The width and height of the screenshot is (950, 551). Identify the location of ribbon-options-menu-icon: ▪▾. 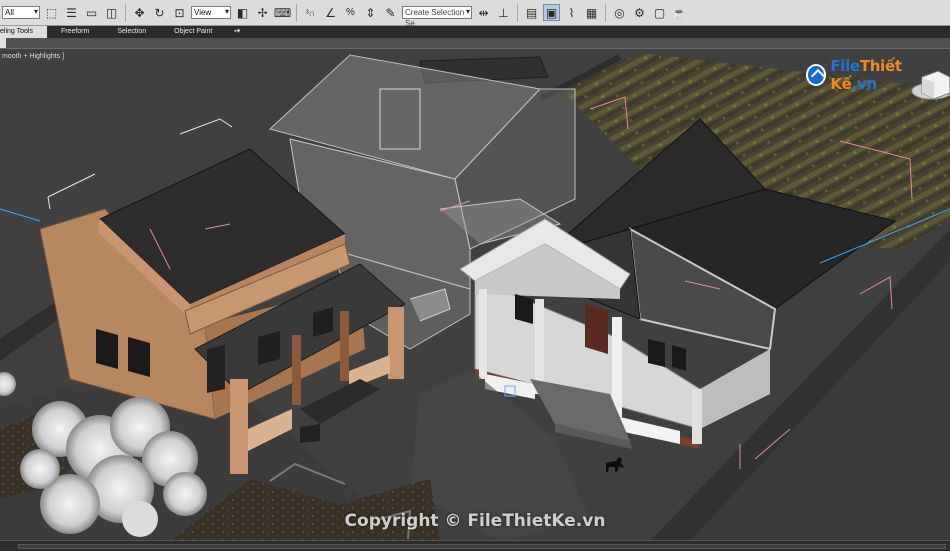
(237, 32).